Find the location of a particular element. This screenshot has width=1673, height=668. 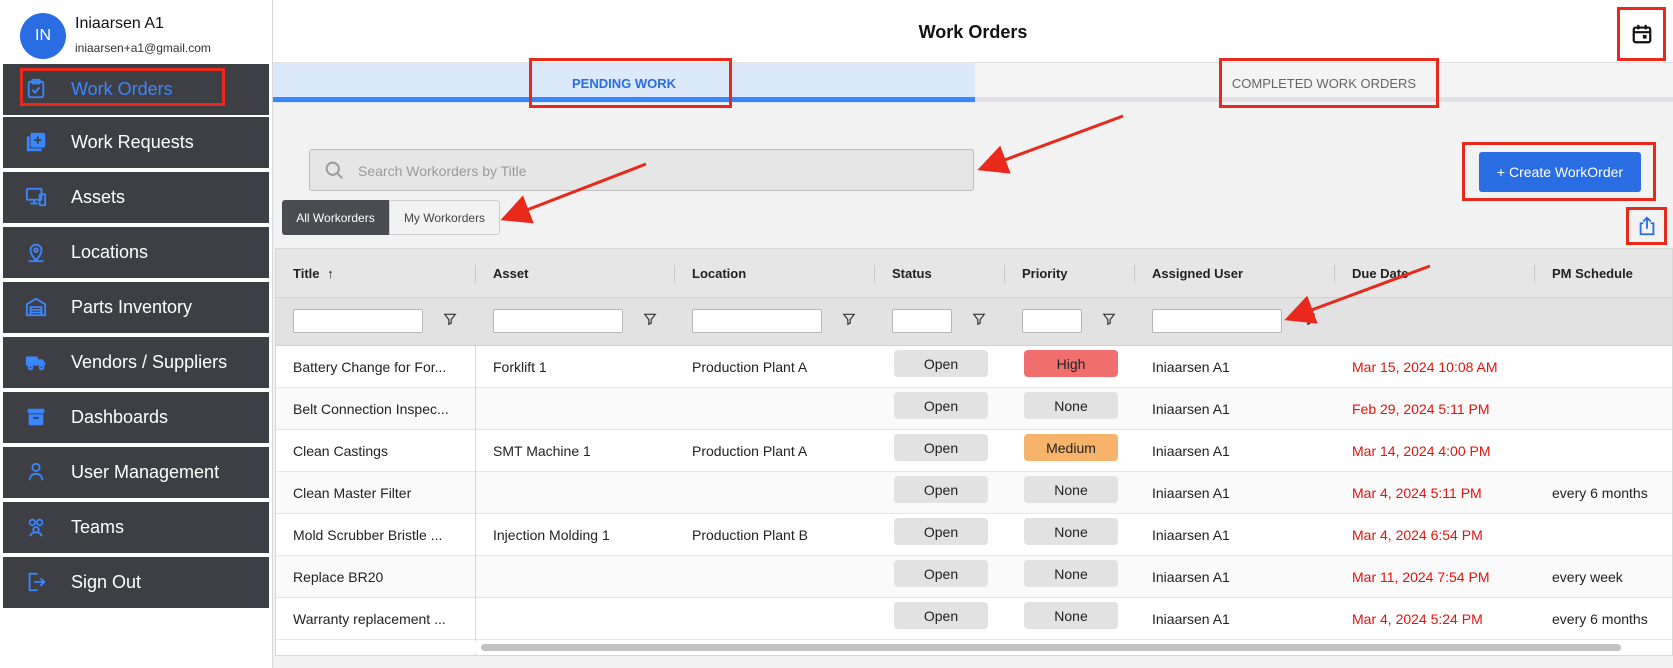

sidebar-item-work-orders: Work Orders is located at coordinates (136, 89).